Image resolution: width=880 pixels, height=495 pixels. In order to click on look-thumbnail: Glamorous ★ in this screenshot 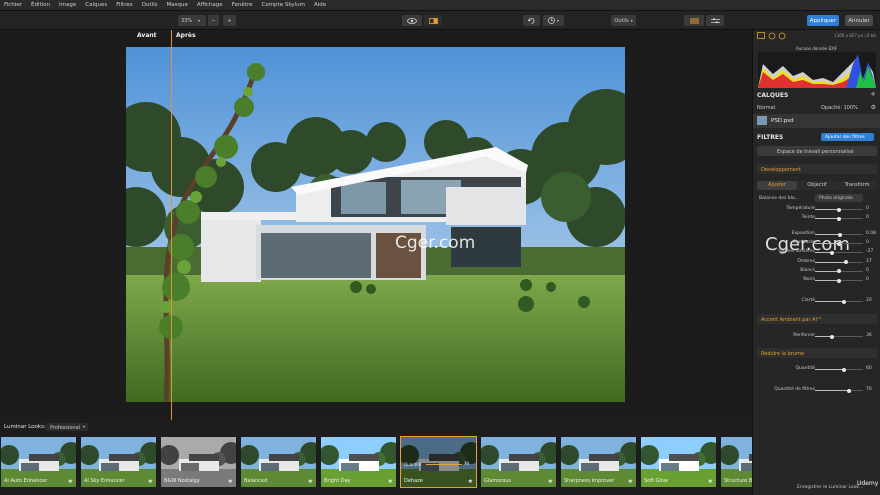, I will do `click(518, 462)`.